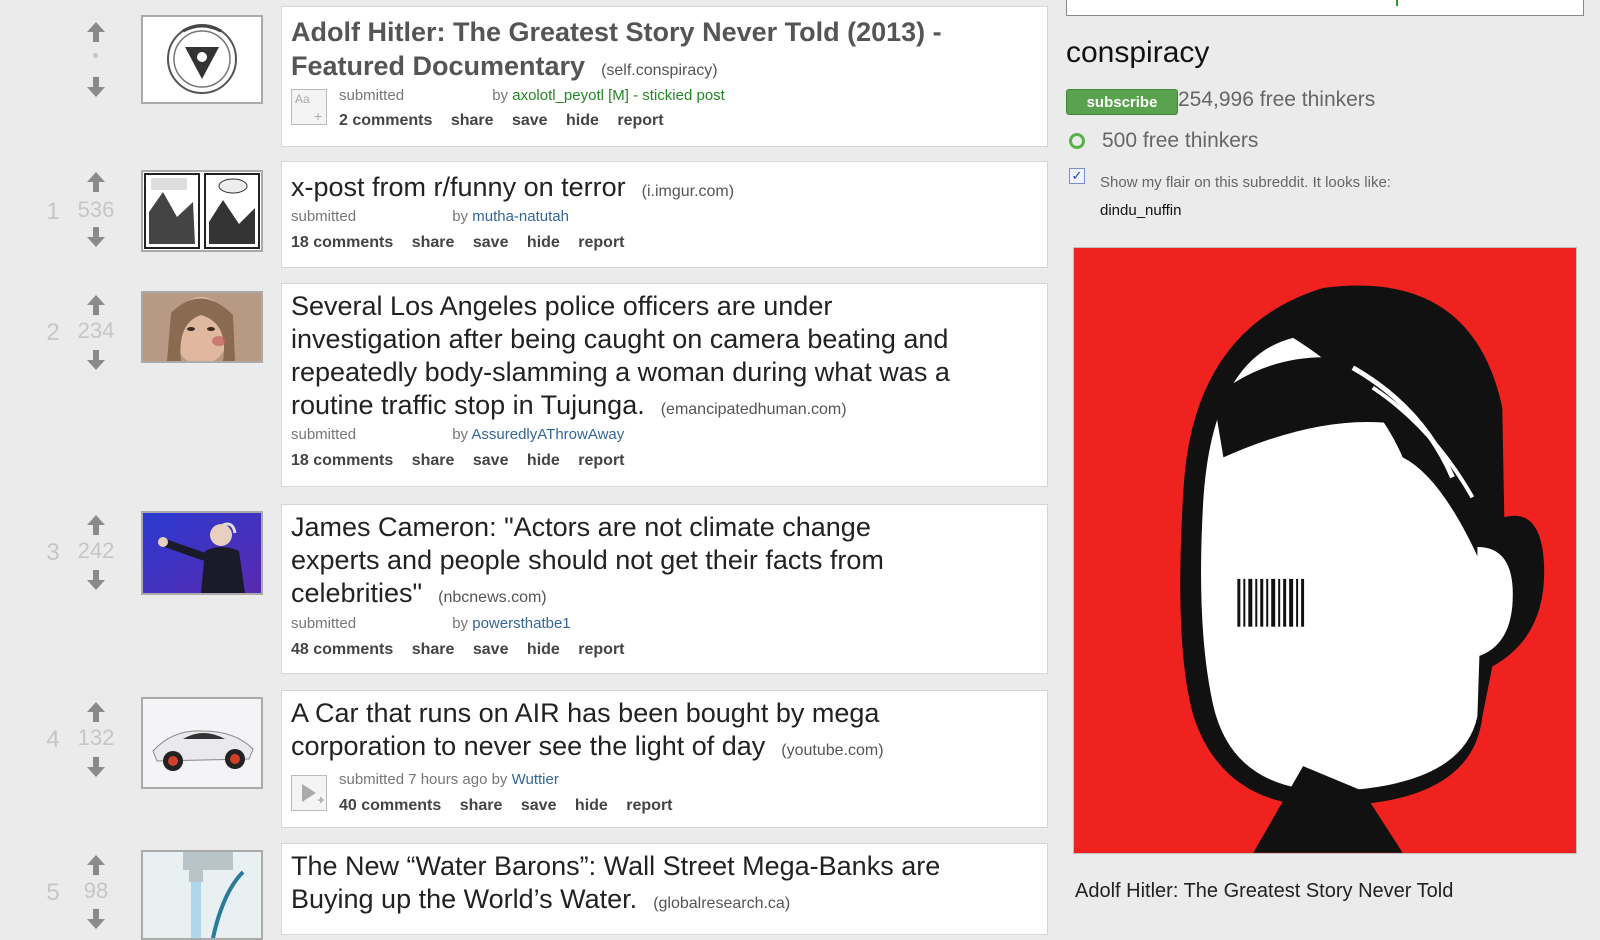 This screenshot has height=940, width=1600. What do you see at coordinates (309, 793) in the screenshot?
I see `video-expando-icon` at bounding box center [309, 793].